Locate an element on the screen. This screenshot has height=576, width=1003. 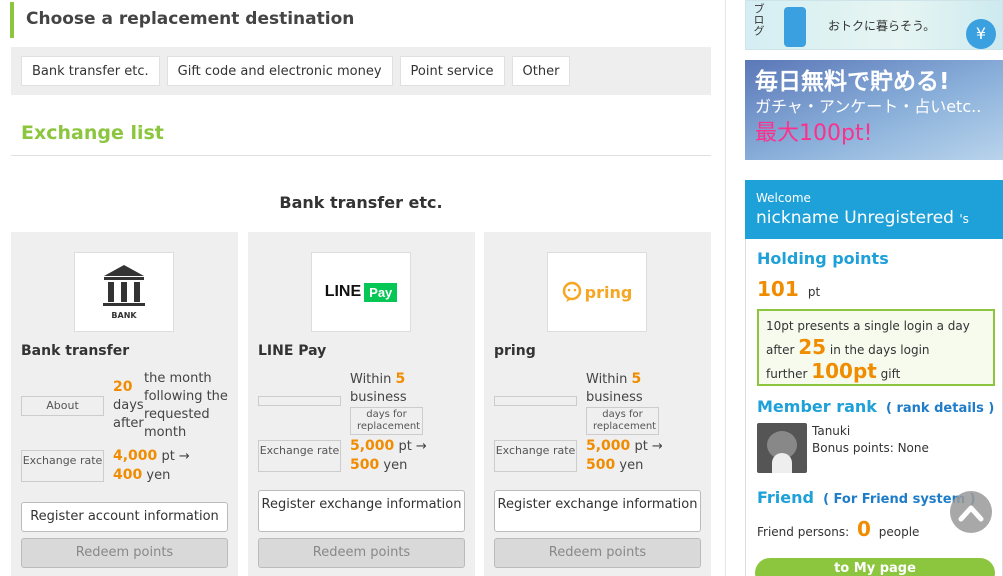
about-days-unit: days after is located at coordinates (128, 414).